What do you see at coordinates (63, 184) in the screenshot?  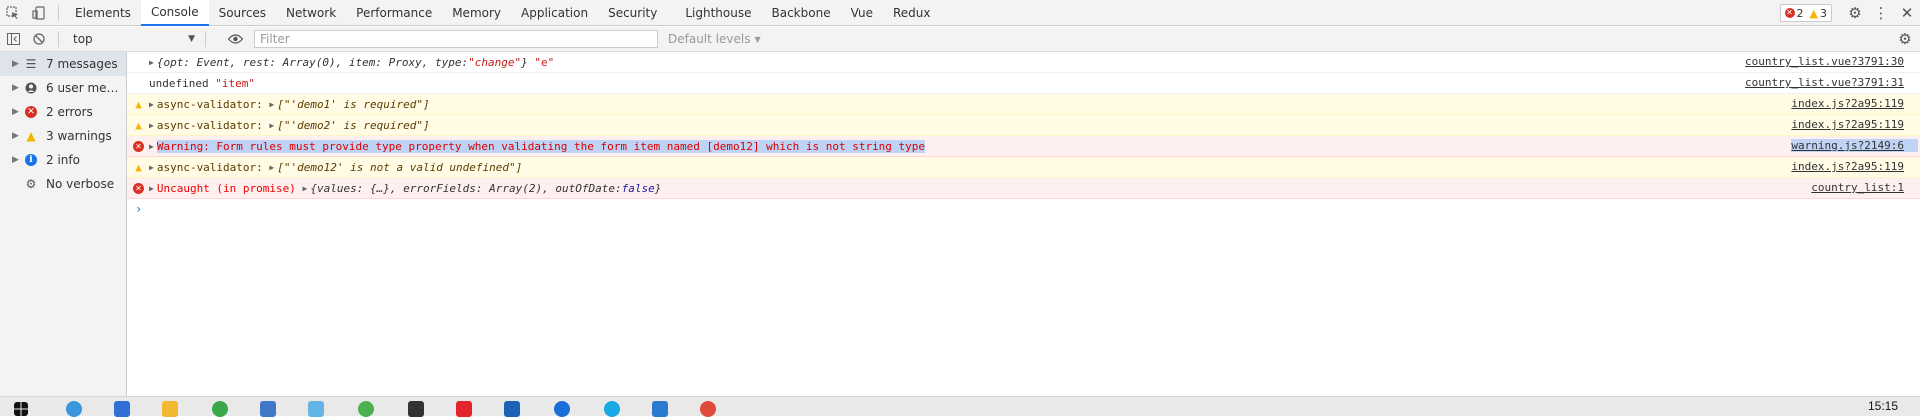 I see `sidebar-item-verbose: ⚙ No verbose` at bounding box center [63, 184].